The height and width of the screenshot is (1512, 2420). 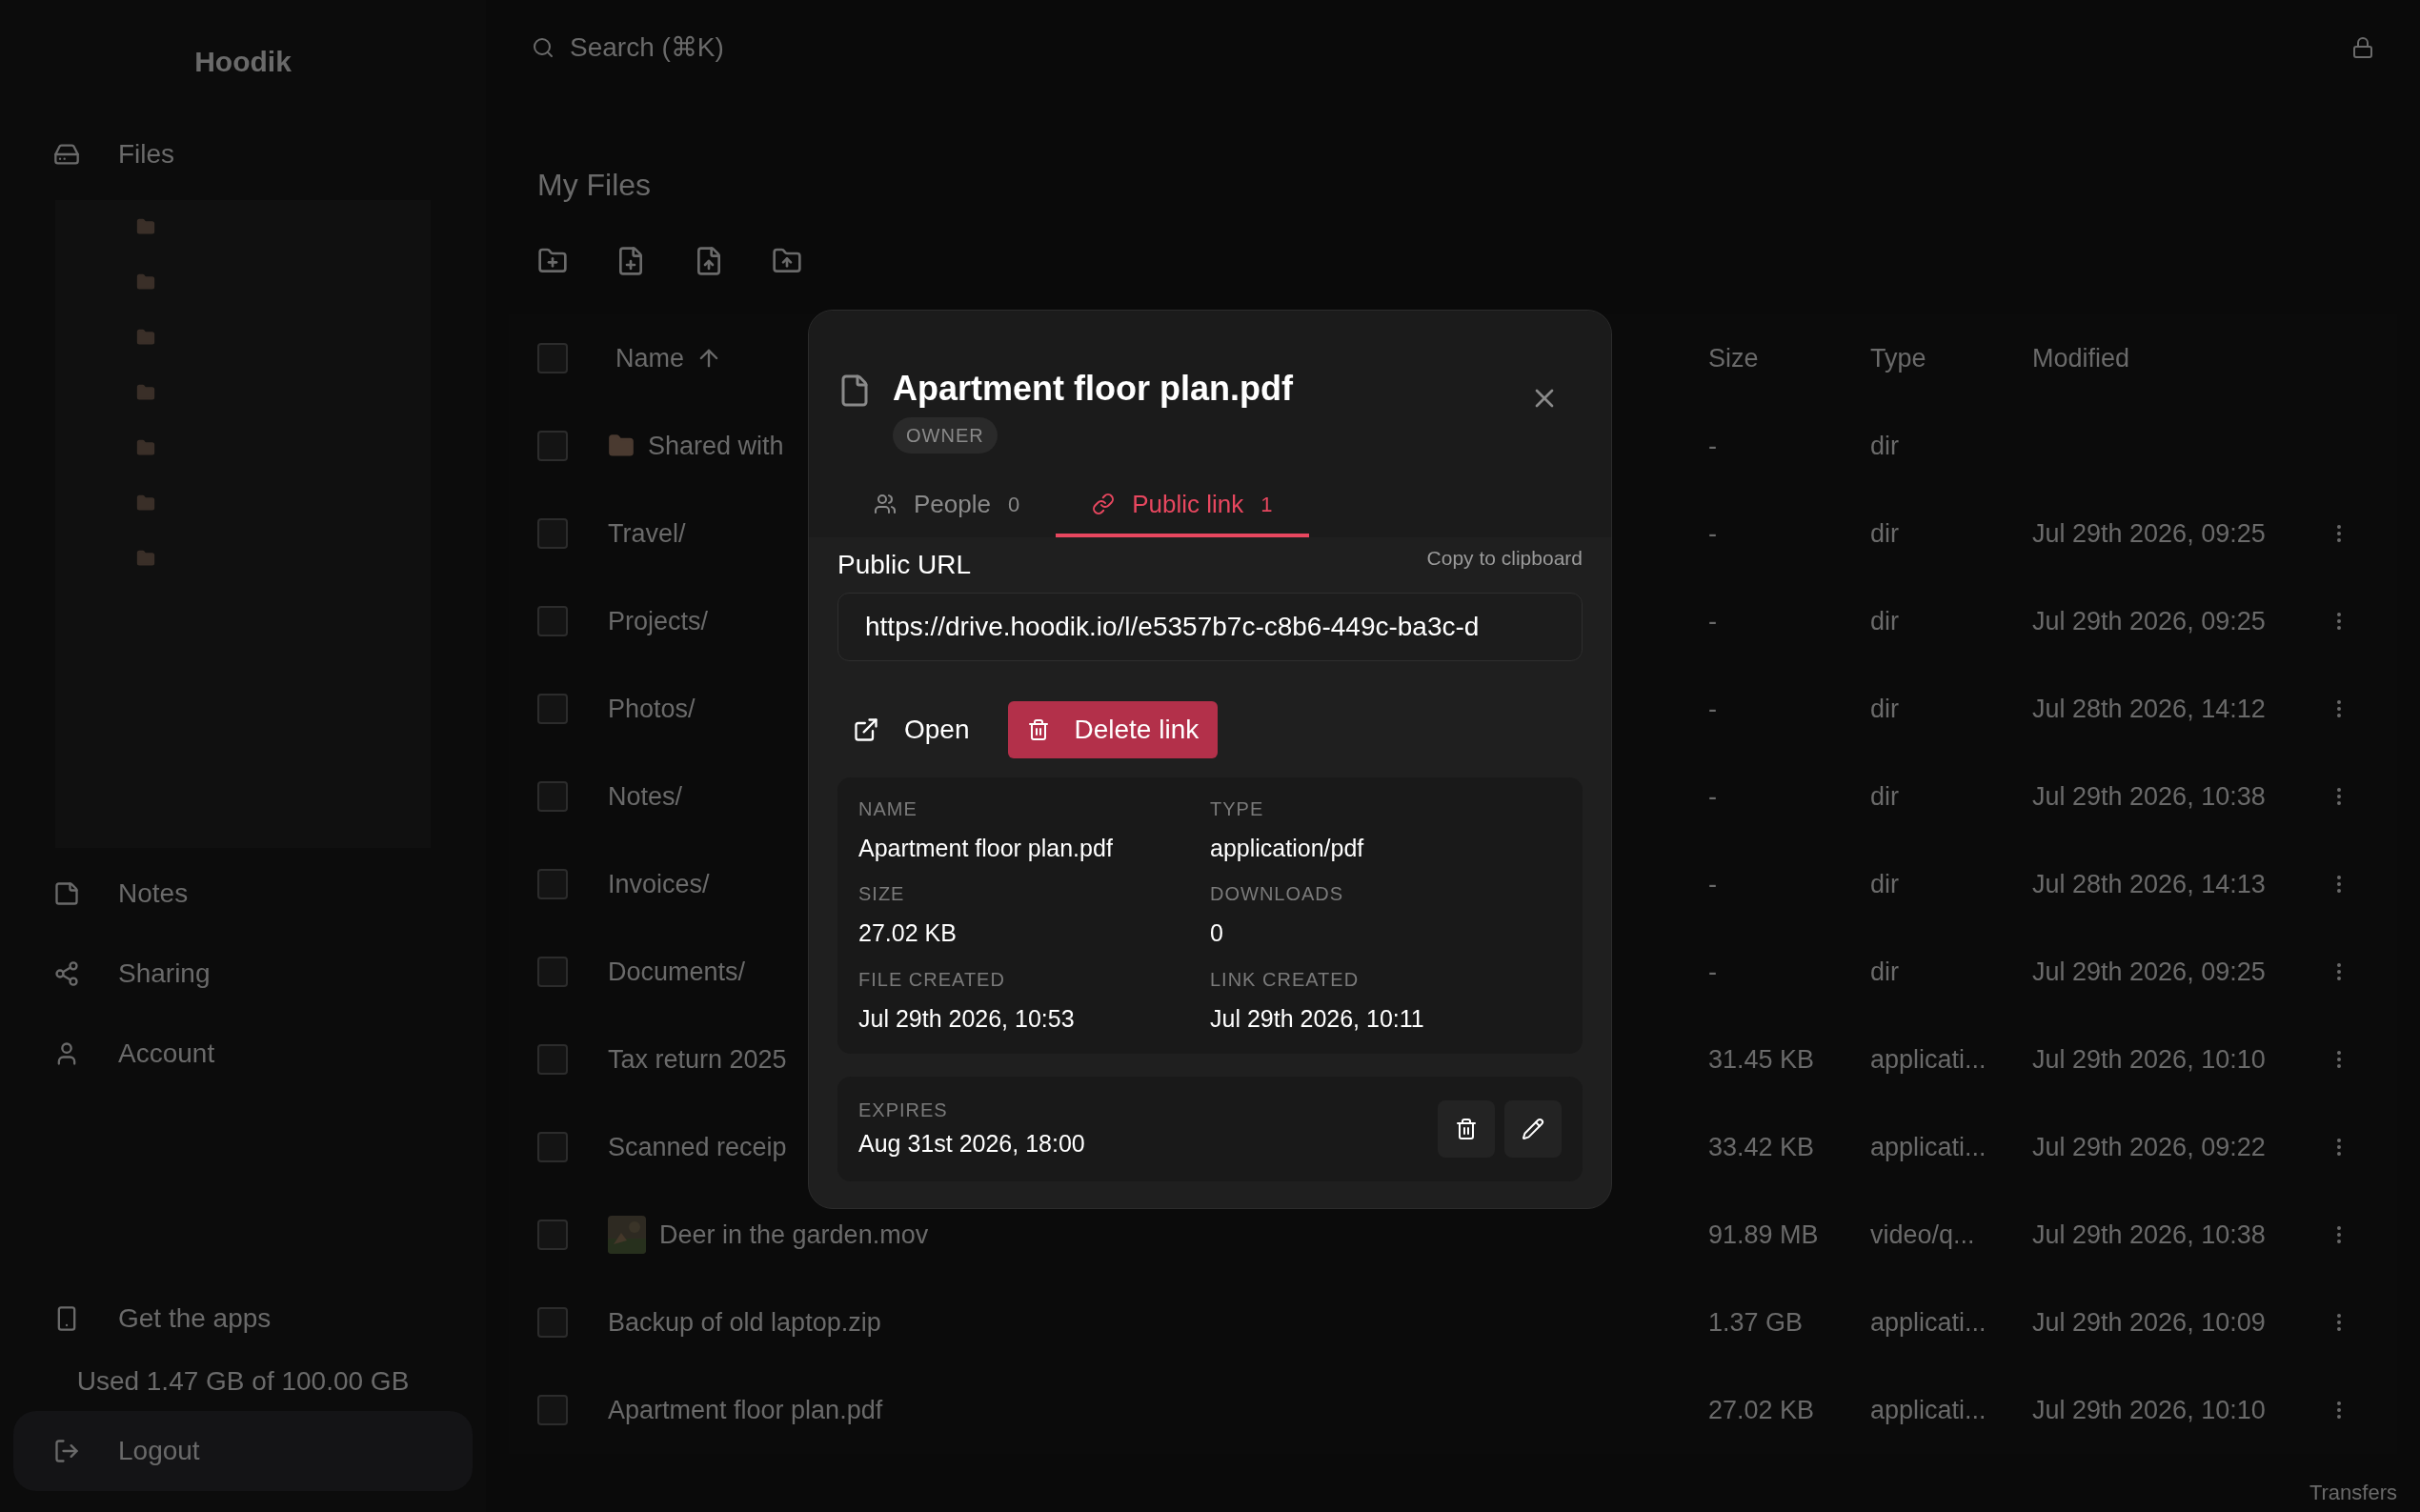 What do you see at coordinates (1288, 848) in the screenshot?
I see `detail-value: application/pdf` at bounding box center [1288, 848].